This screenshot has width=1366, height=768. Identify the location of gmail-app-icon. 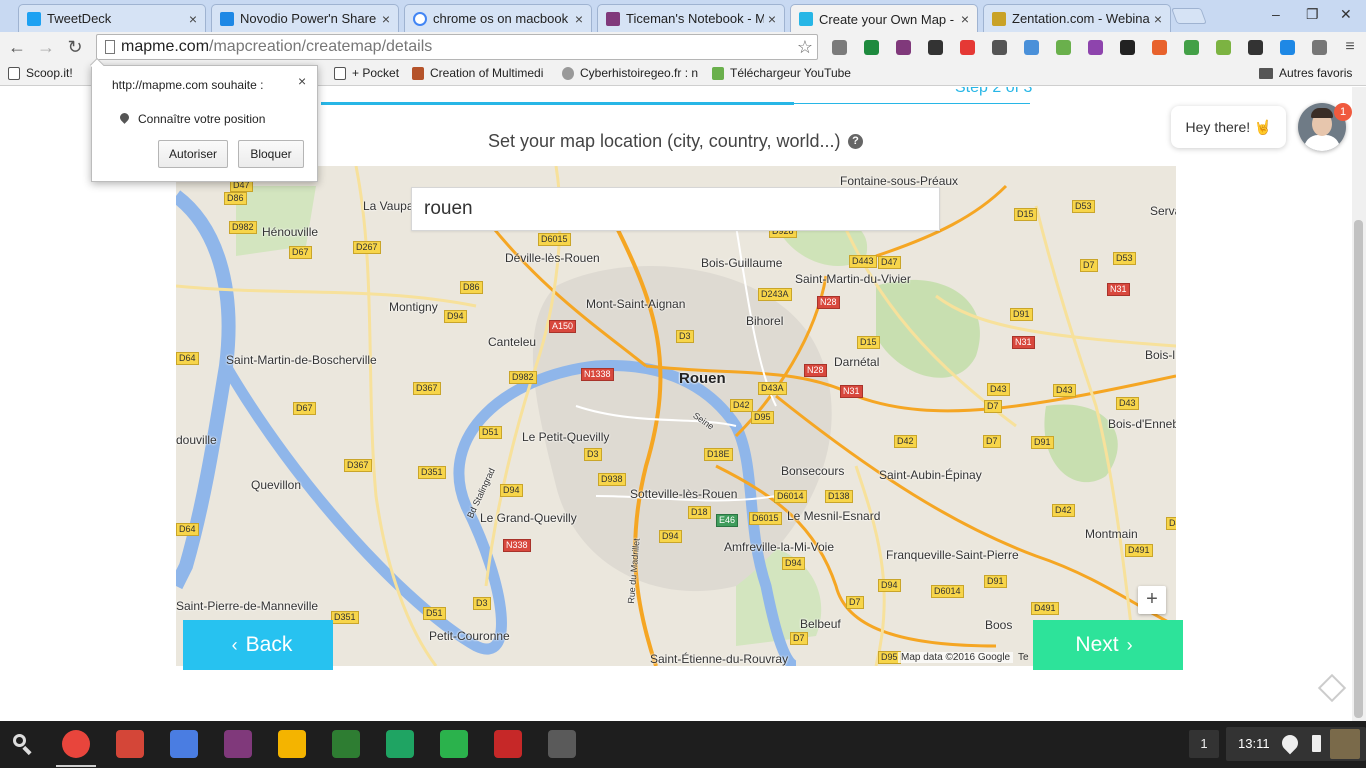
(130, 744).